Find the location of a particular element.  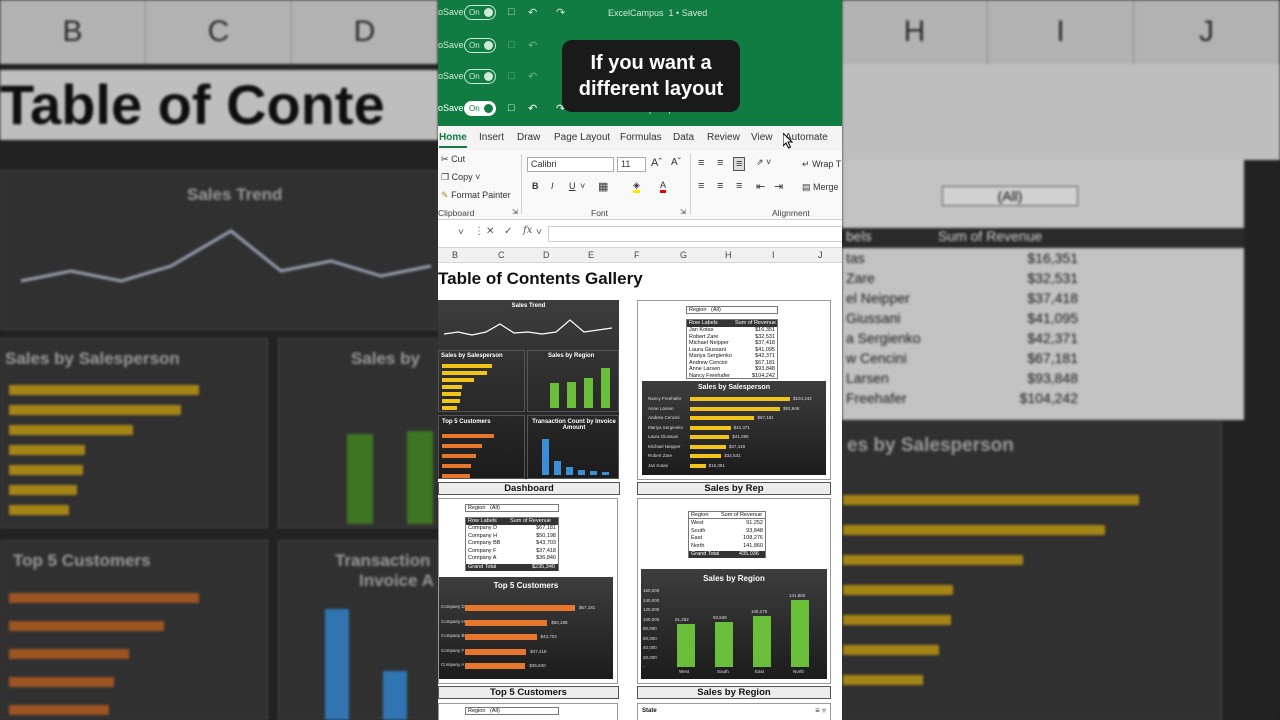

font-color-icon: A is located at coordinates (663, 186).